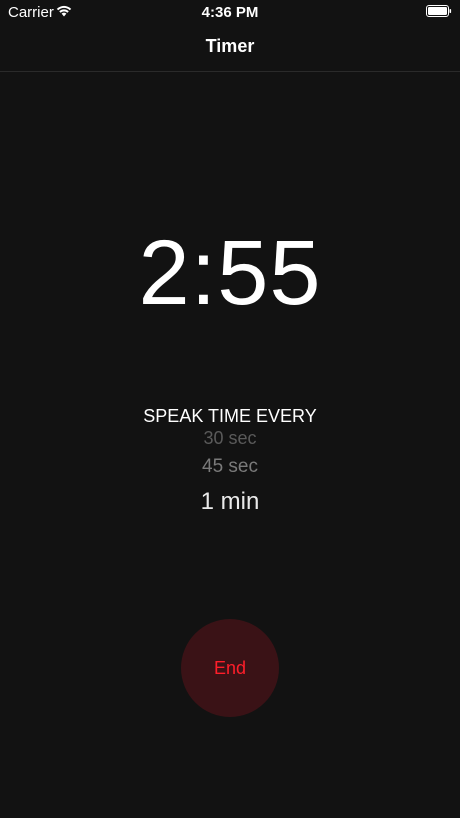  I want to click on timer-display: 2:55, so click(230, 273).